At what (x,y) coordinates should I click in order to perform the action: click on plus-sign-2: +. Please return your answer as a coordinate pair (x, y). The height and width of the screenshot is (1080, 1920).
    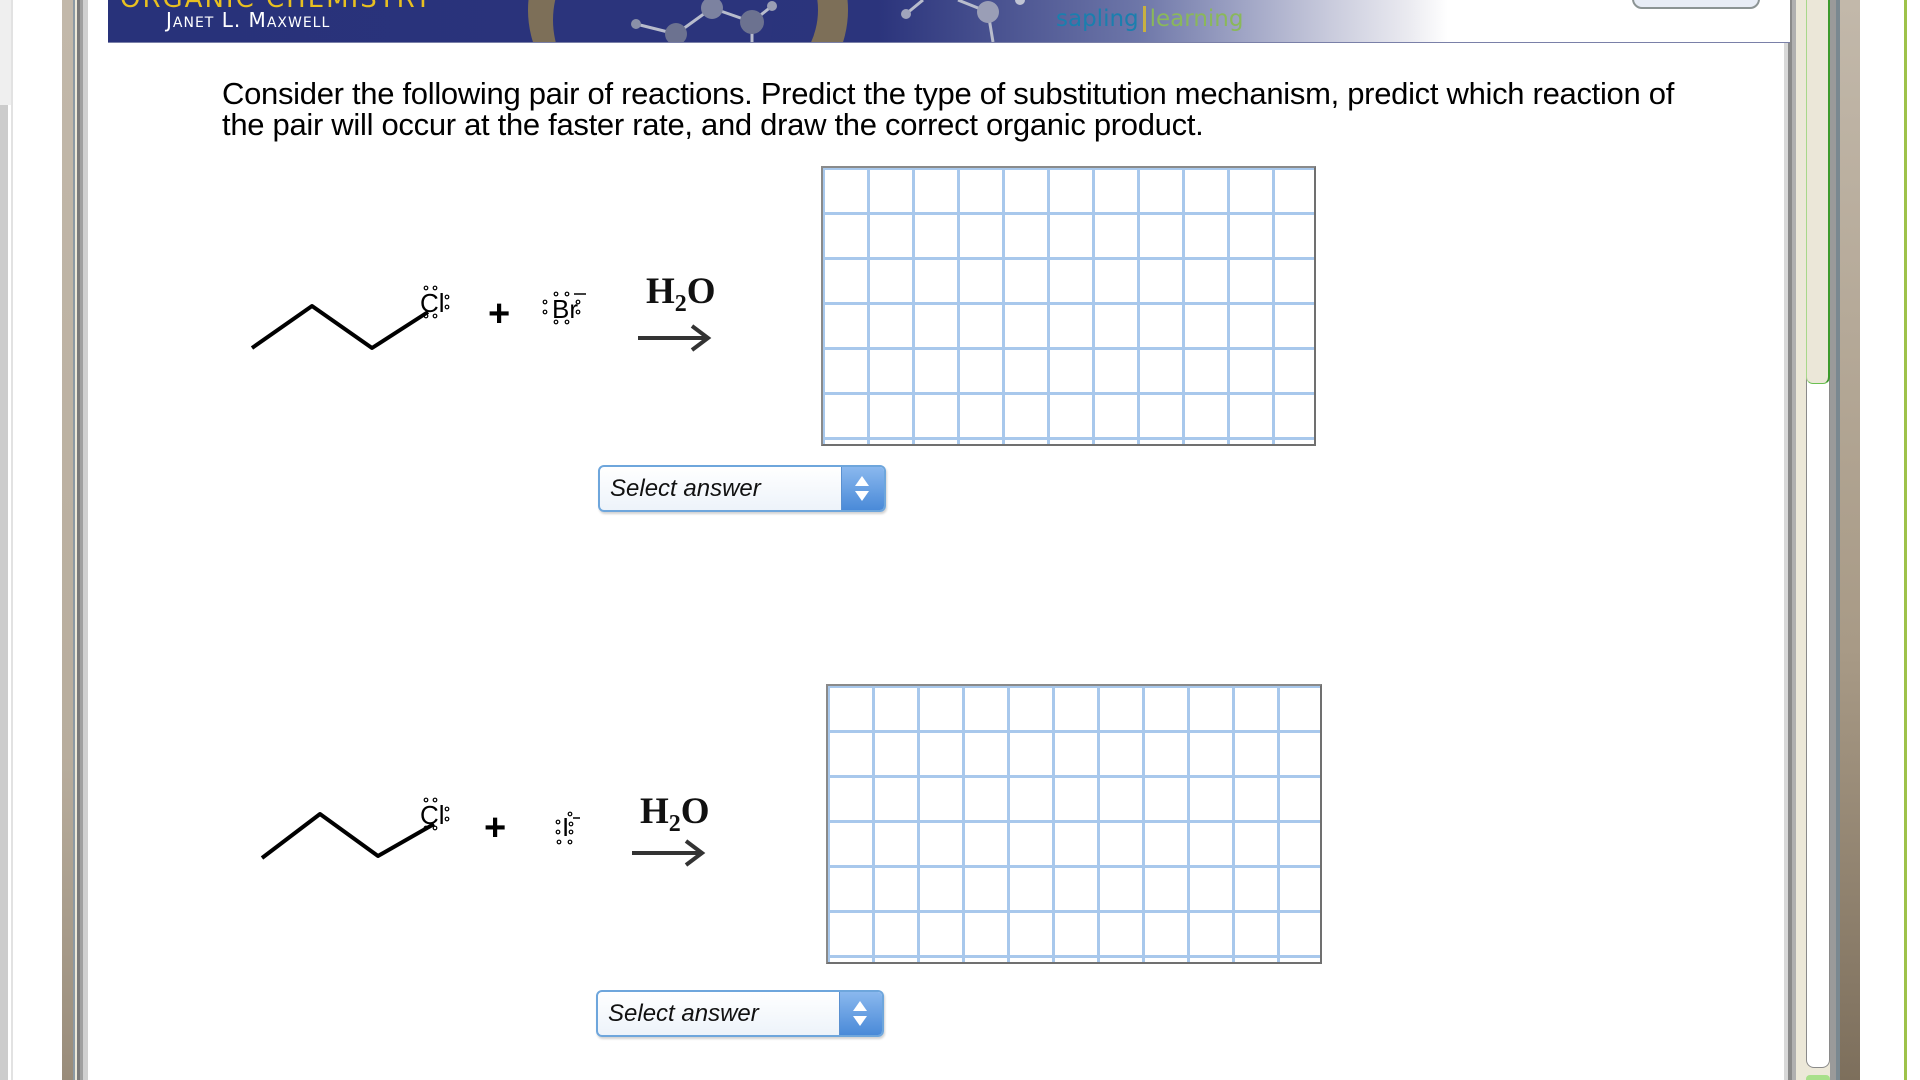
    Looking at the image, I should click on (495, 828).